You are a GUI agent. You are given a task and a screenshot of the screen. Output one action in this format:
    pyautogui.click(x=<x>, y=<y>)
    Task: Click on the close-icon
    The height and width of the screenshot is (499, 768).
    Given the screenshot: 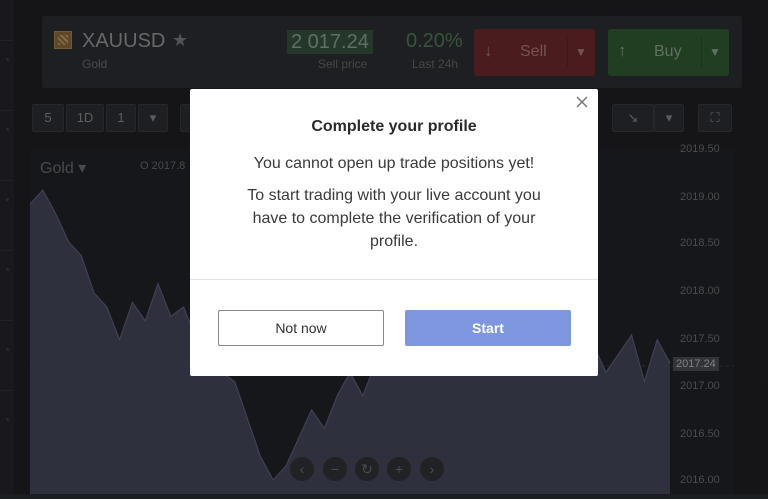 What is the action you would take?
    pyautogui.click(x=582, y=102)
    